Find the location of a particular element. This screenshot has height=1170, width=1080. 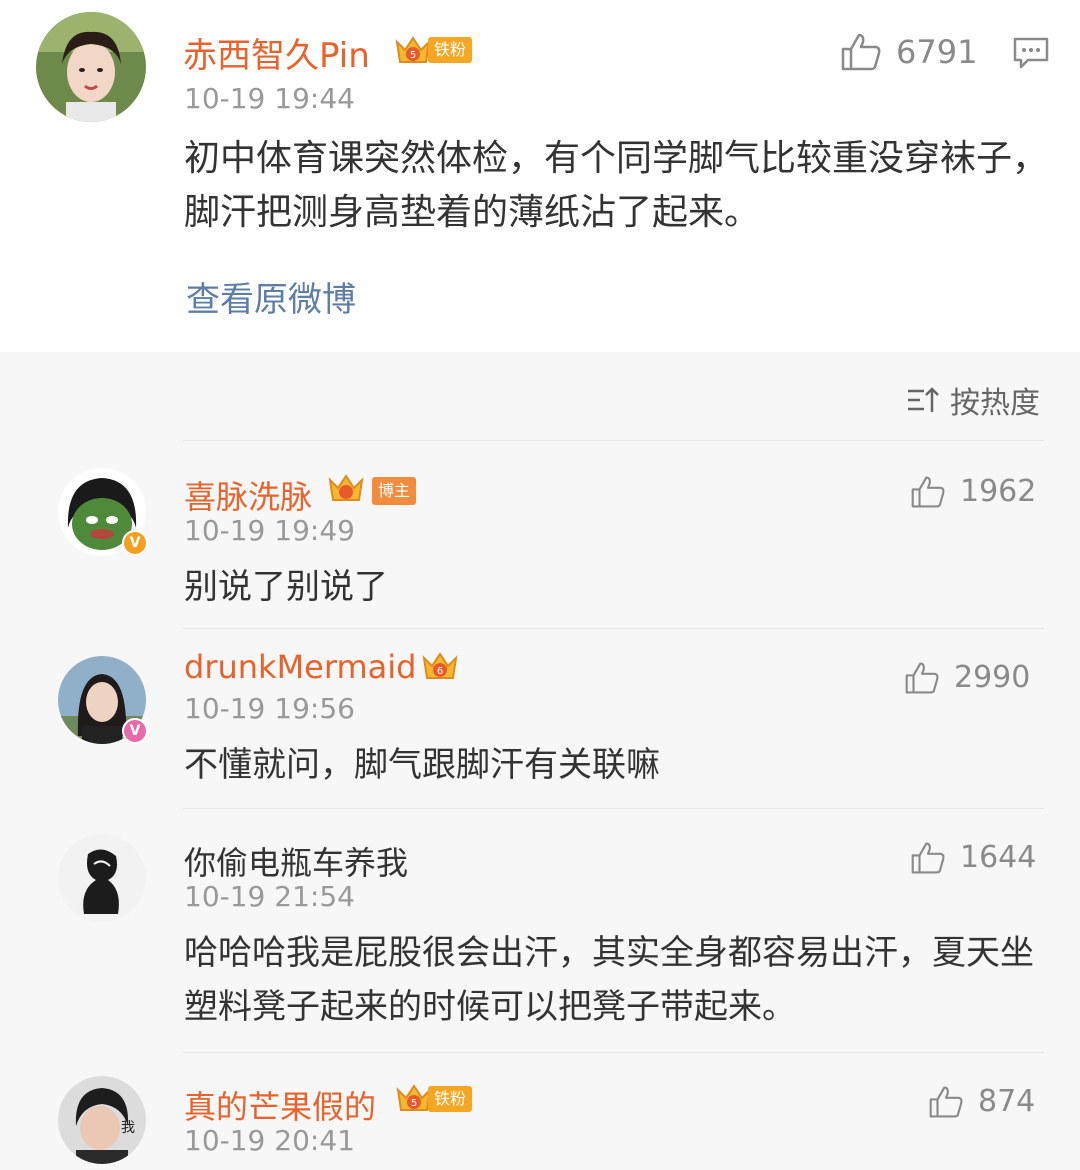

view-original-link: 查看原微博 is located at coordinates (271, 296).